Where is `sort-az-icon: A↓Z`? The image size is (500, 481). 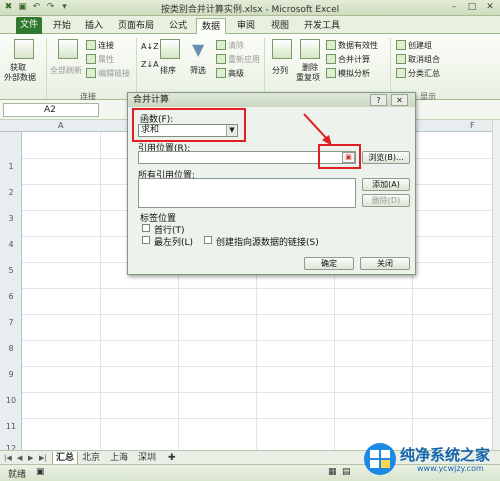 sort-az-icon: A↓Z is located at coordinates (150, 46).